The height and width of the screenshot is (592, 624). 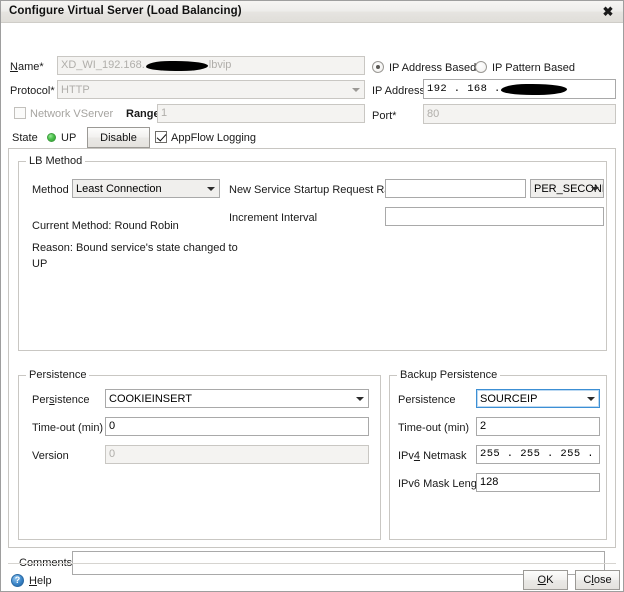 I want to click on range-input-value: 1, so click(x=164, y=113).